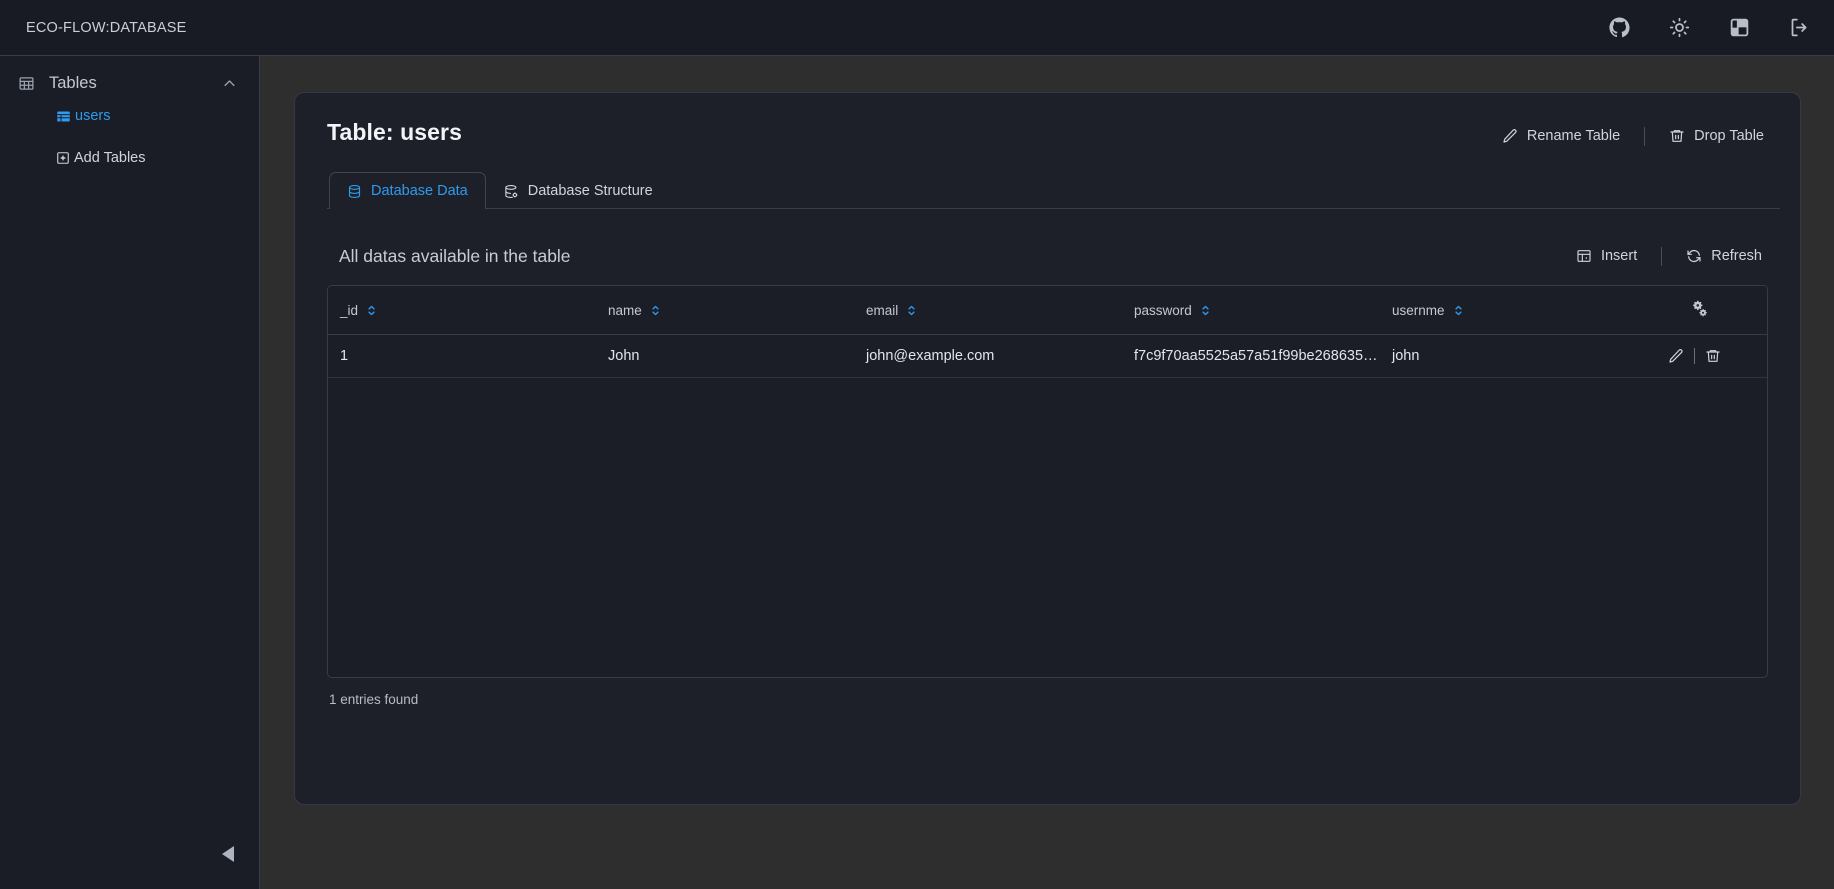 Image resolution: width=1834 pixels, height=889 pixels. I want to click on sidebar: Tables users Add Tables, so click(130, 472).